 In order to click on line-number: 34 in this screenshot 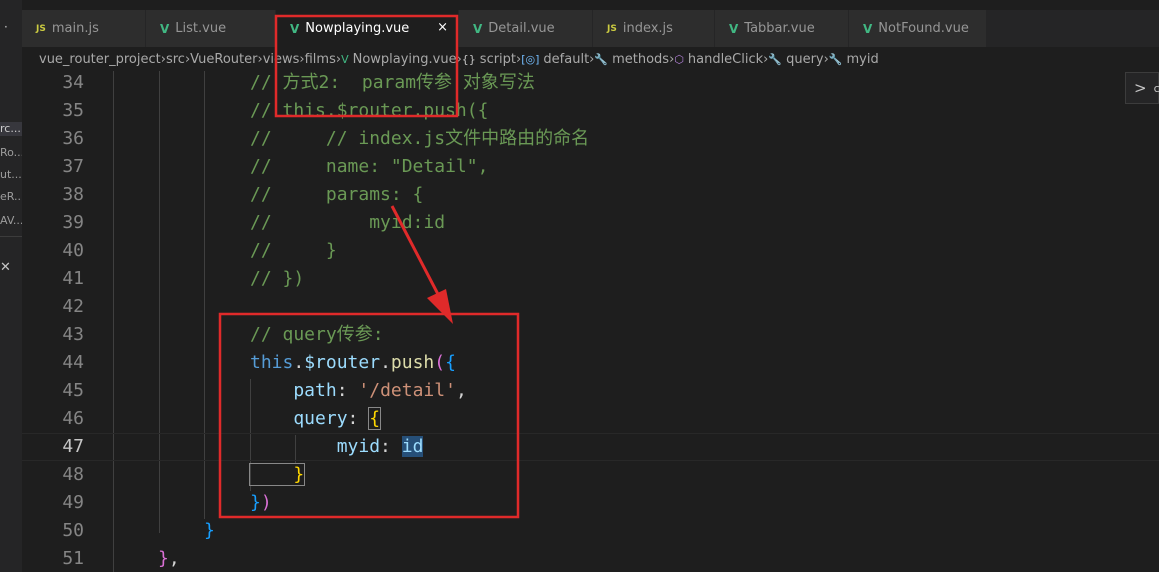, I will do `click(73, 82)`.